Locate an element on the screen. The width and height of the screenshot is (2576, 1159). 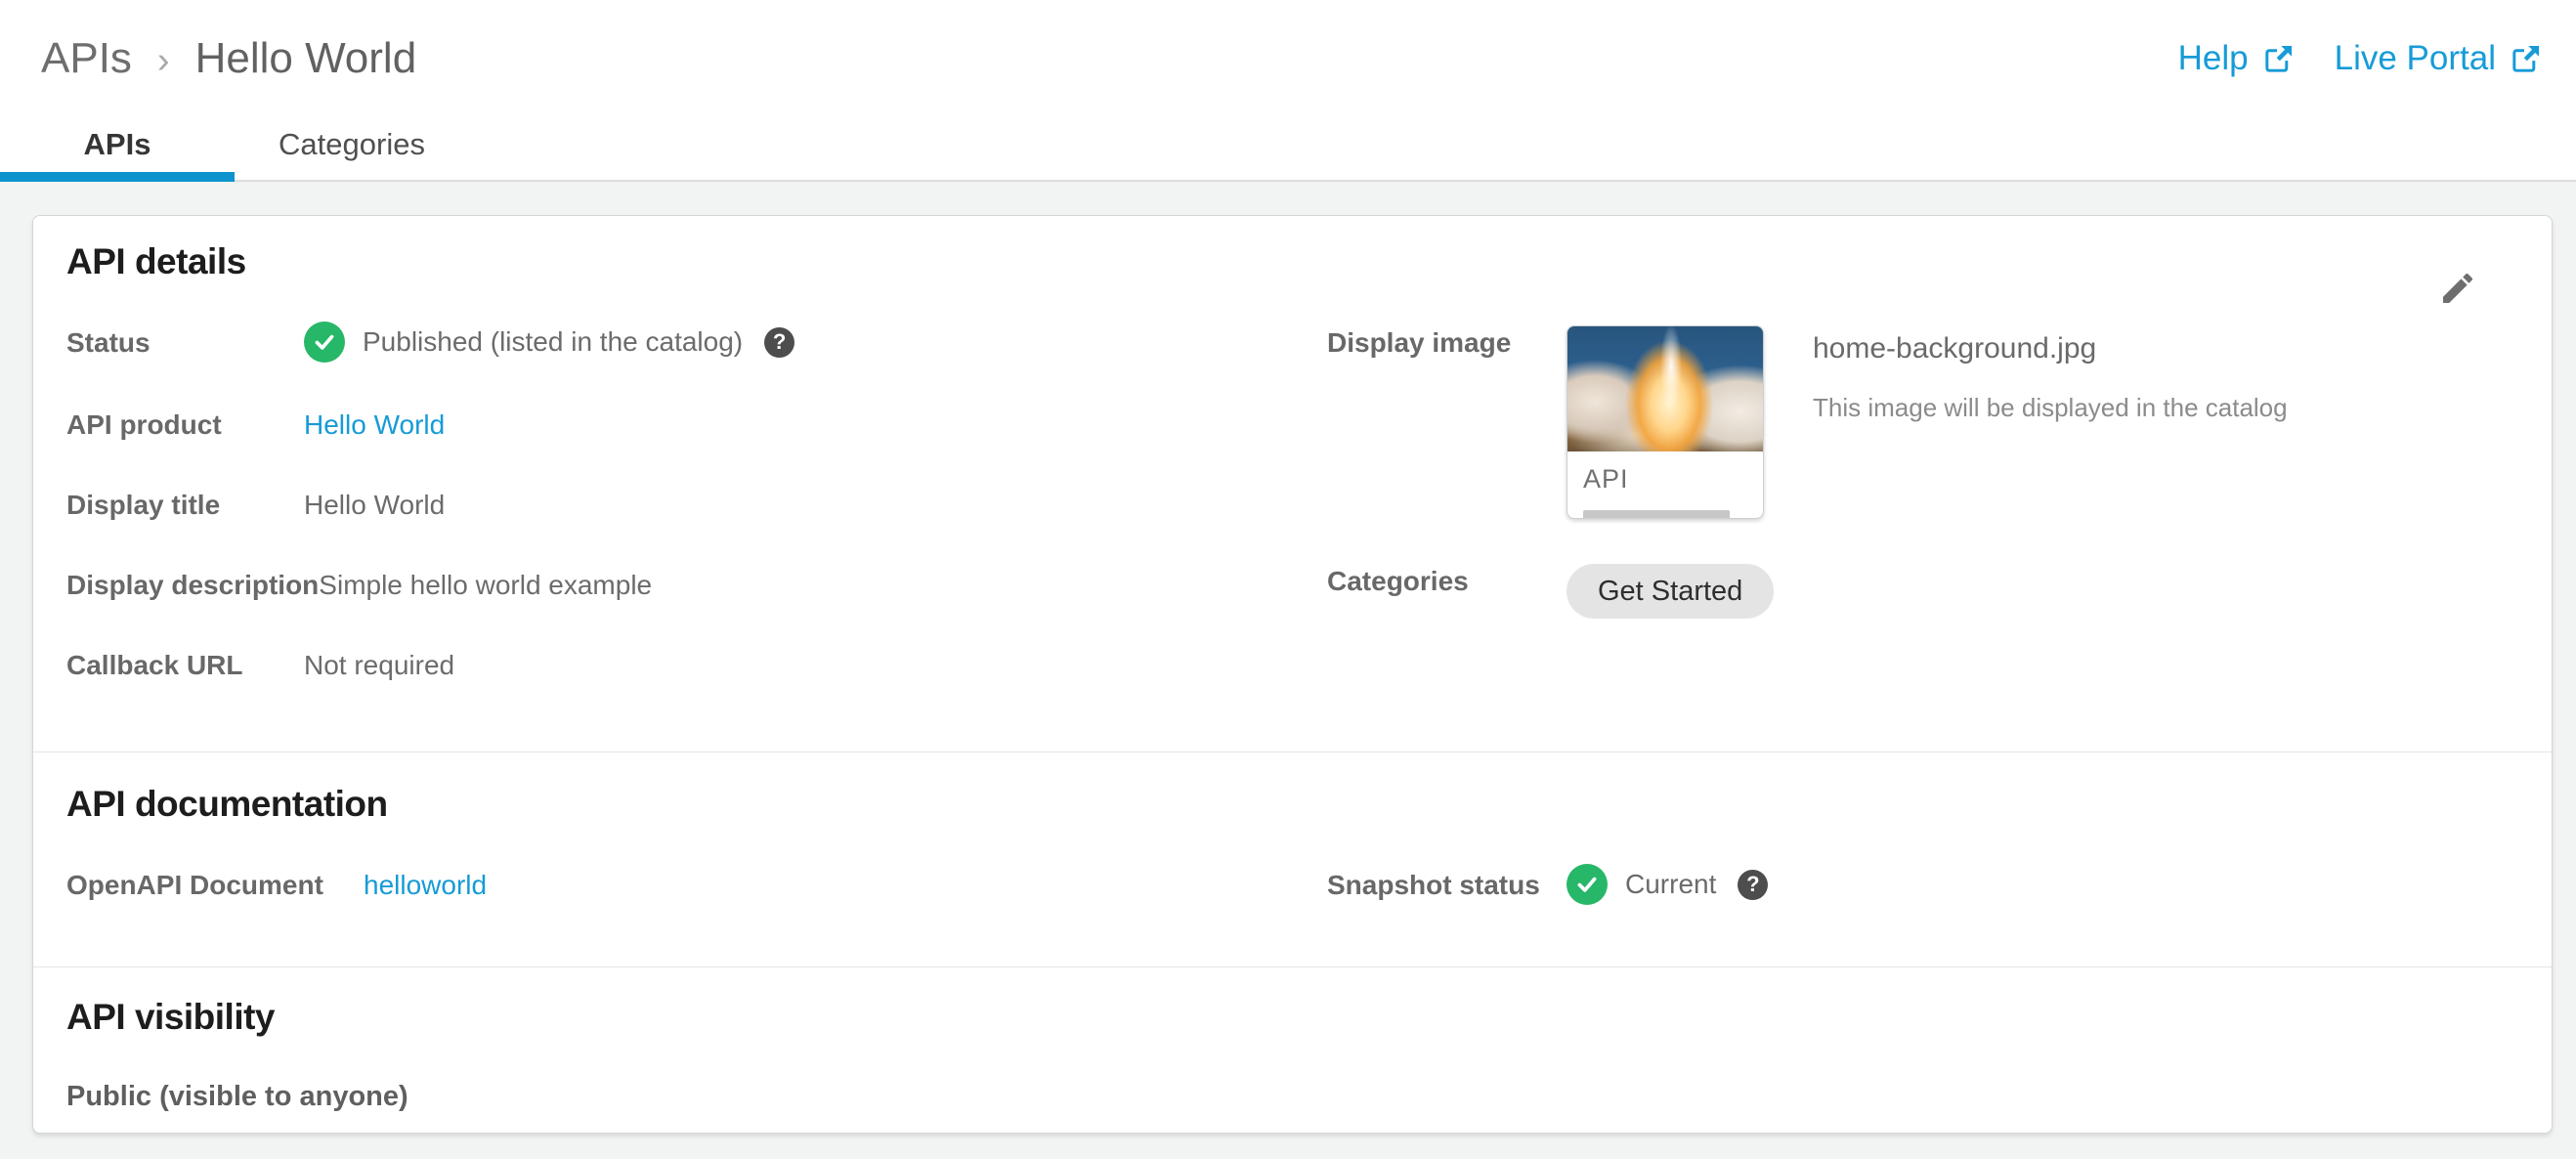
thumbnail-caption: API is located at coordinates (1606, 479).